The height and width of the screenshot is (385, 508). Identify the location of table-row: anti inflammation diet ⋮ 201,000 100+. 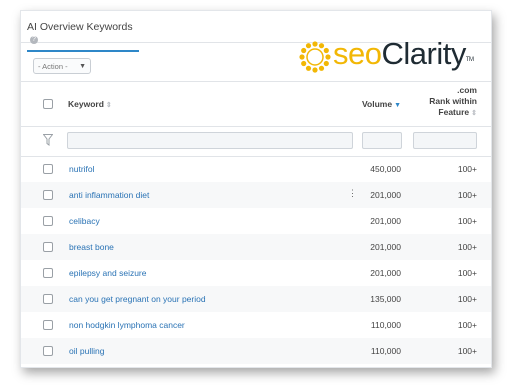
(256, 195).